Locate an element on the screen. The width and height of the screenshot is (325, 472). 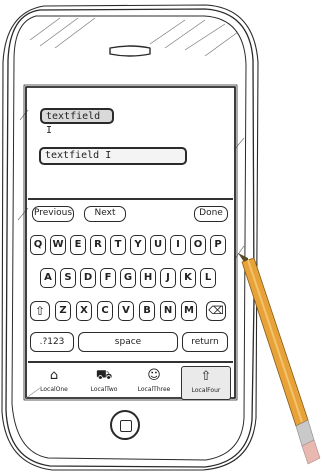
previous-button: Previous is located at coordinates (53, 214).